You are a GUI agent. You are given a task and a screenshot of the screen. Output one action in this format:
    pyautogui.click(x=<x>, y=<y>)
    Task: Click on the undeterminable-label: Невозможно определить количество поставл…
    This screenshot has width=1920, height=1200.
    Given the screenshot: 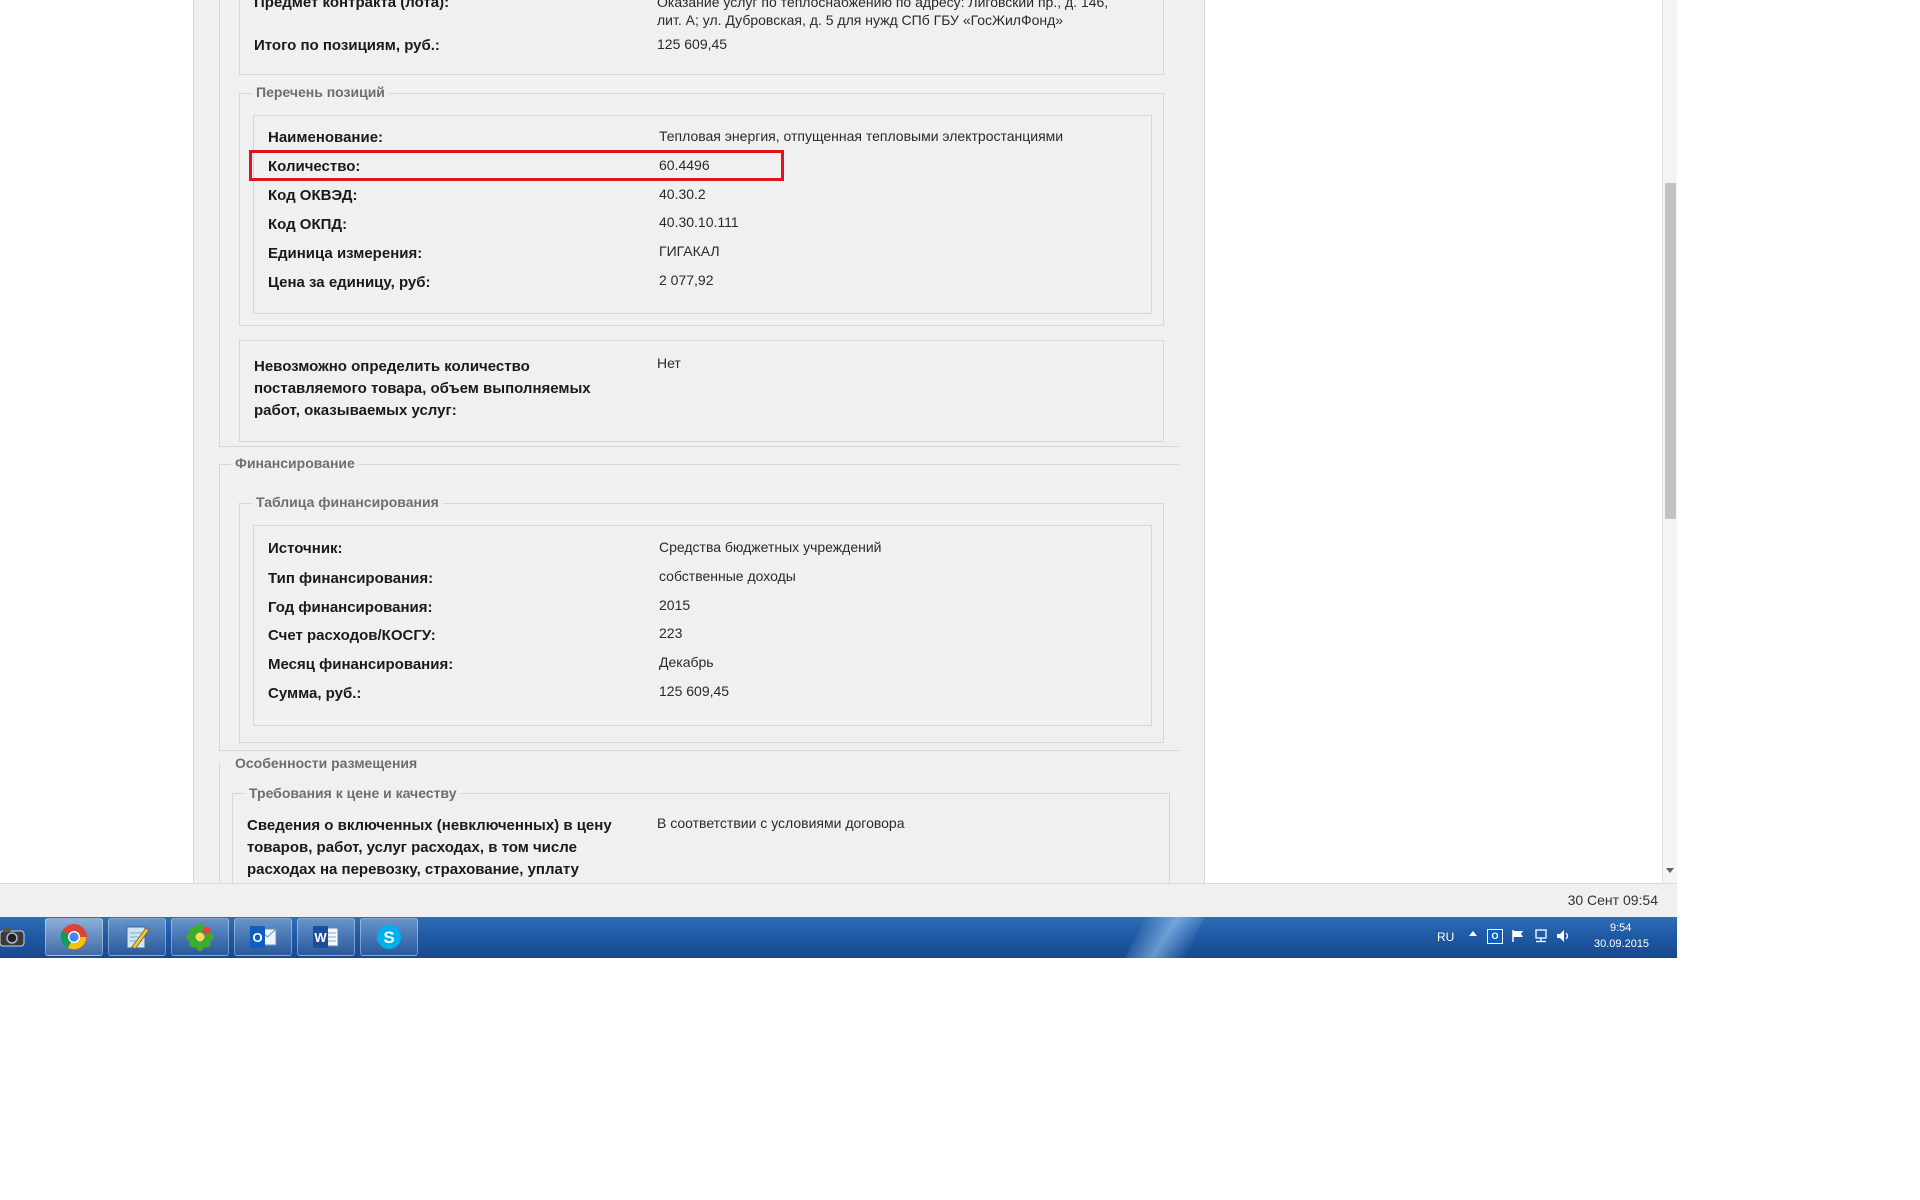 What is the action you would take?
    pyautogui.click(x=422, y=388)
    